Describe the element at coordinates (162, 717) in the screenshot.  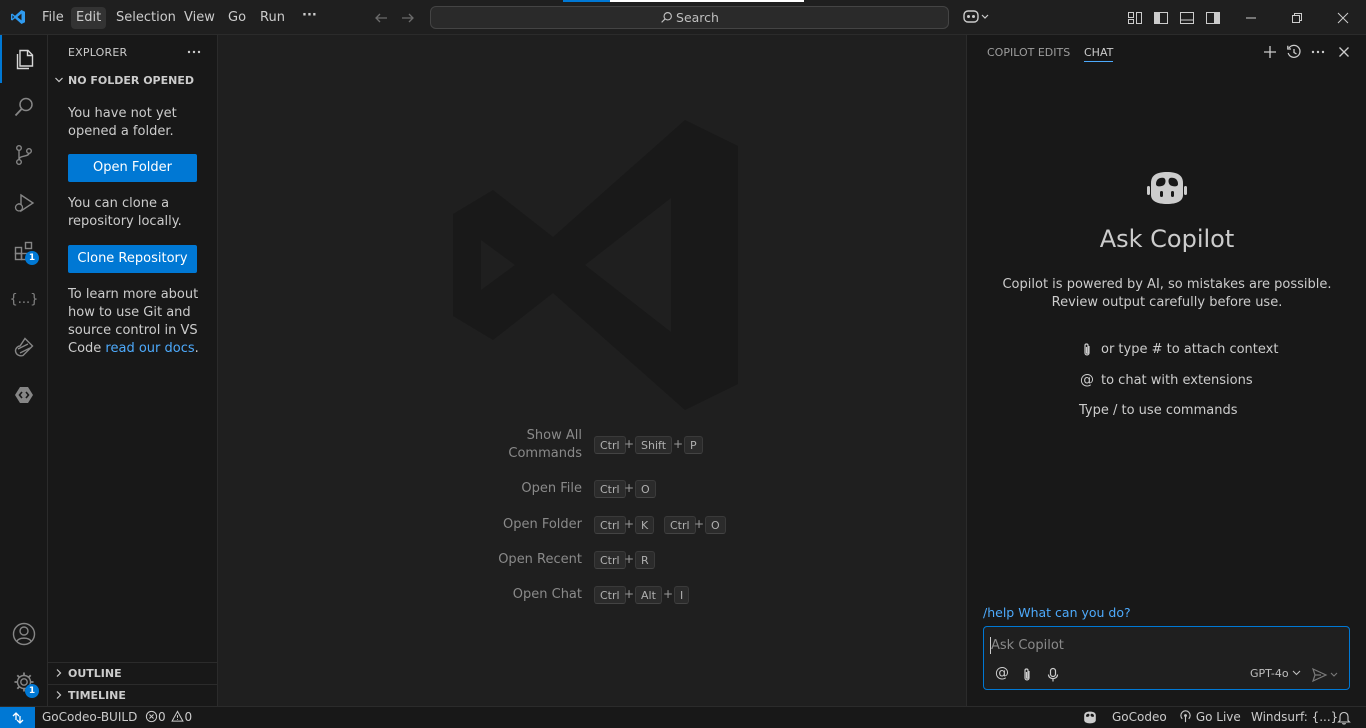
I see `error-count: 0` at that location.